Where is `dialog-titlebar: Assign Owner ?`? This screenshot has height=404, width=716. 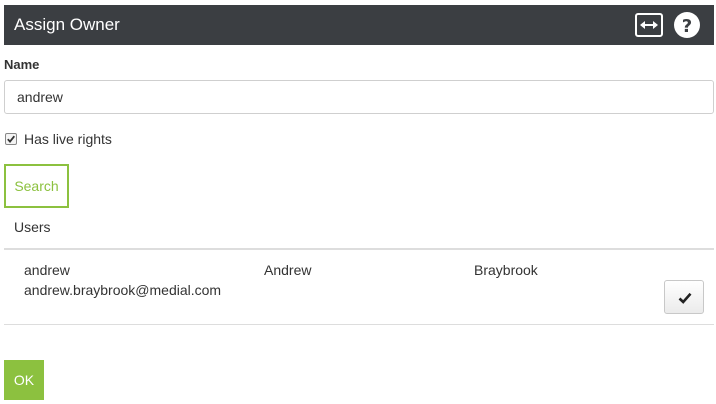 dialog-titlebar: Assign Owner ? is located at coordinates (359, 25).